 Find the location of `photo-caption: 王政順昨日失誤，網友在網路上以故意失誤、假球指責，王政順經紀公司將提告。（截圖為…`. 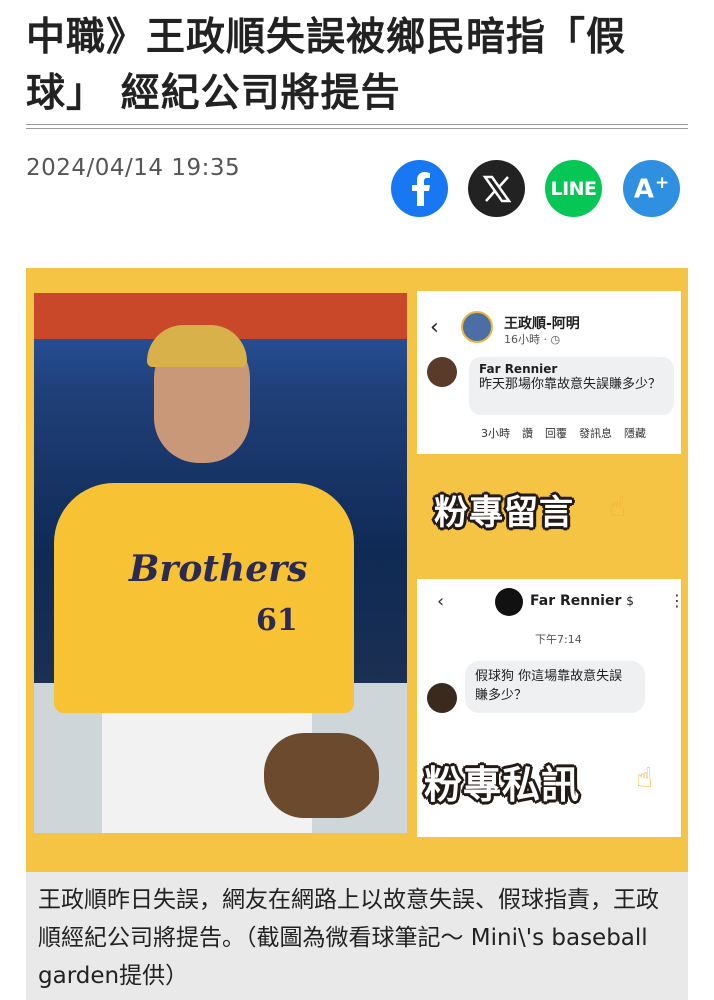

photo-caption: 王政順昨日失誤，網友在網路上以故意失誤、假球指責，王政順經紀公司將提告。（截圖為… is located at coordinates (357, 936).